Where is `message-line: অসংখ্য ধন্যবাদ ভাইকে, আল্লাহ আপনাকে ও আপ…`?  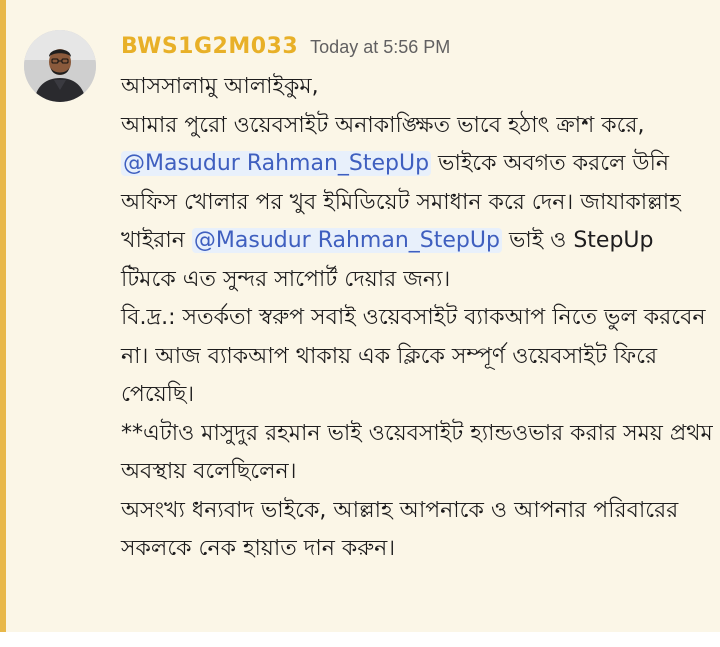
message-line: অসংখ্য ধন্যবাদ ভাইকে, আল্লাহ আপনাকে ও আপ… is located at coordinates (400, 529).